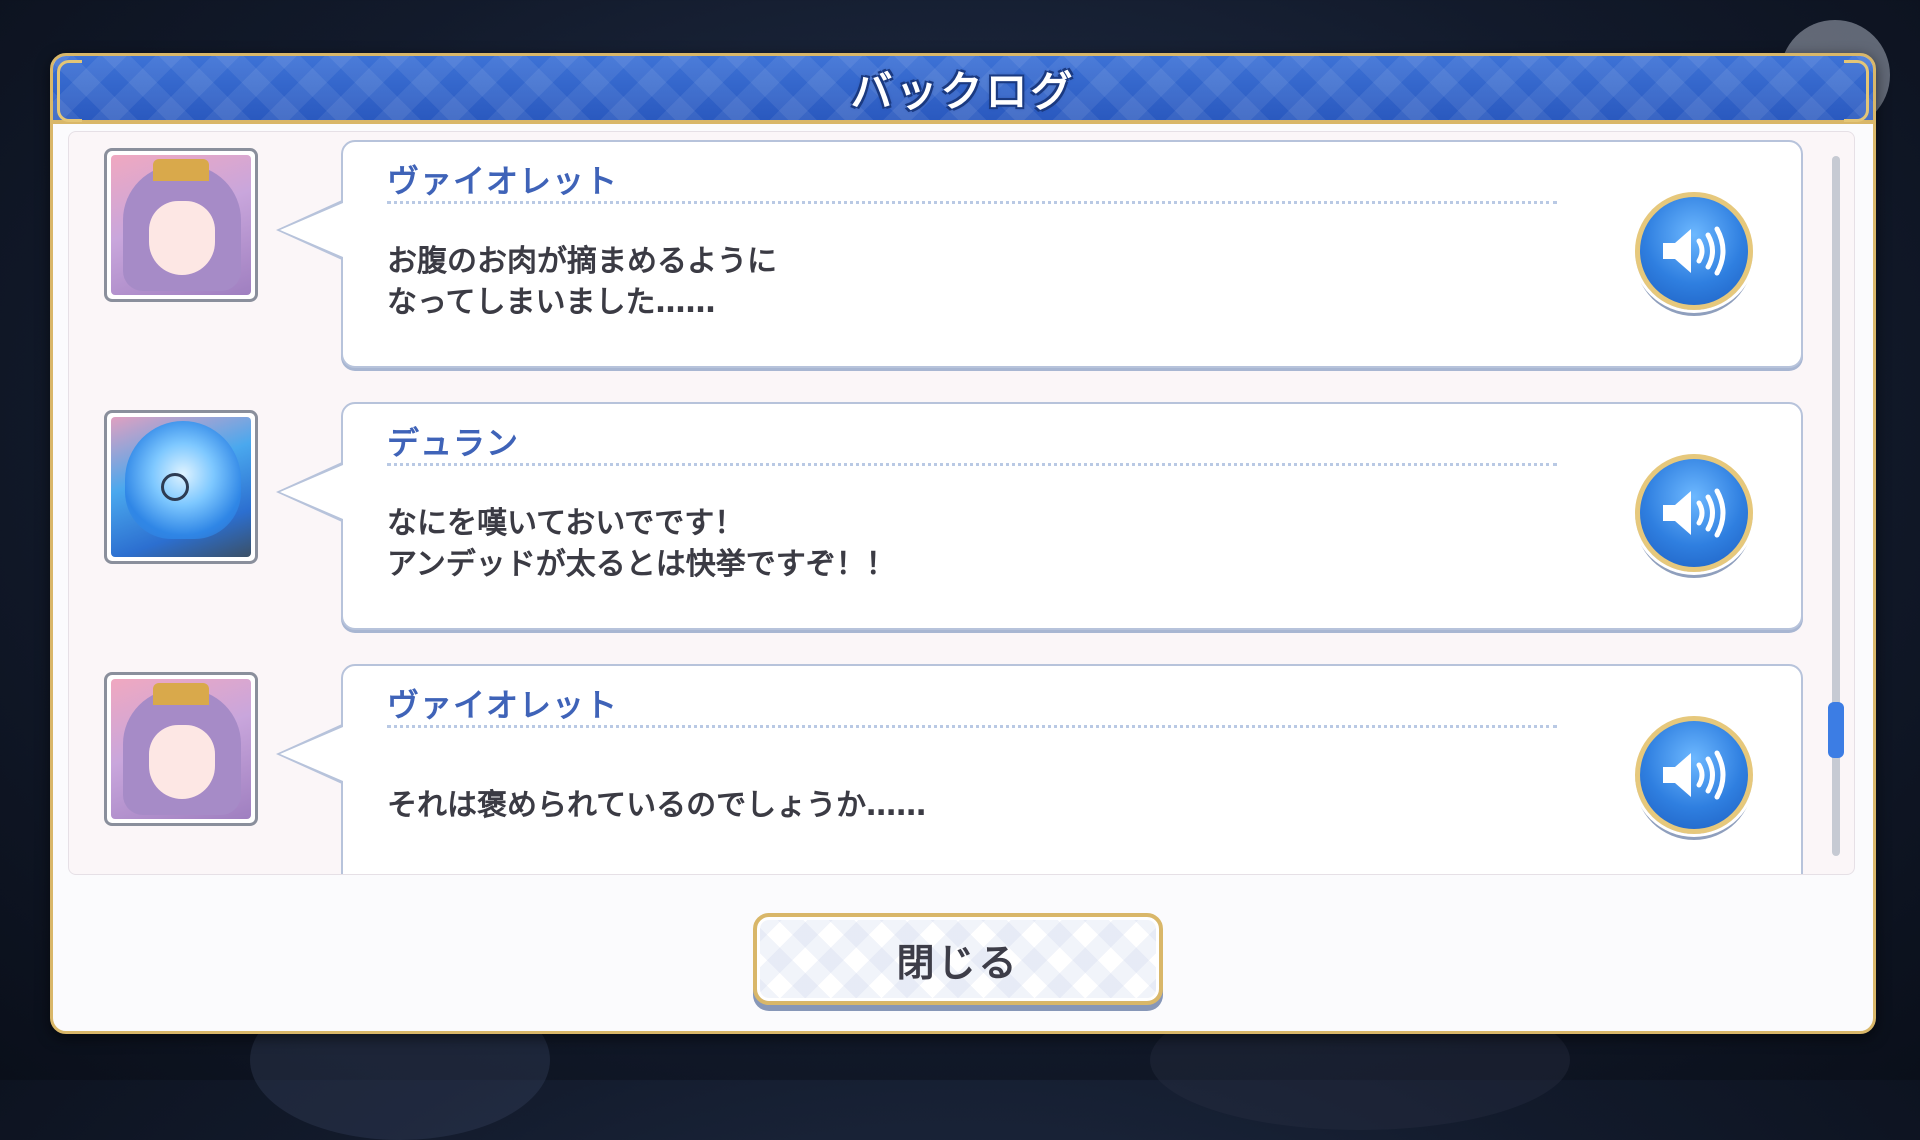 This screenshot has width=1920, height=1140. I want to click on dialogue-line: なにを嘆いておいでです！, so click(566, 523).